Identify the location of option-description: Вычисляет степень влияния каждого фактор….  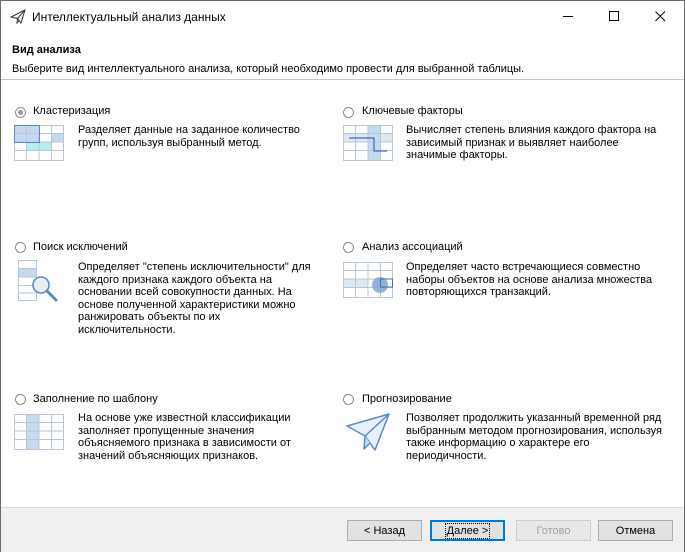
(531, 142).